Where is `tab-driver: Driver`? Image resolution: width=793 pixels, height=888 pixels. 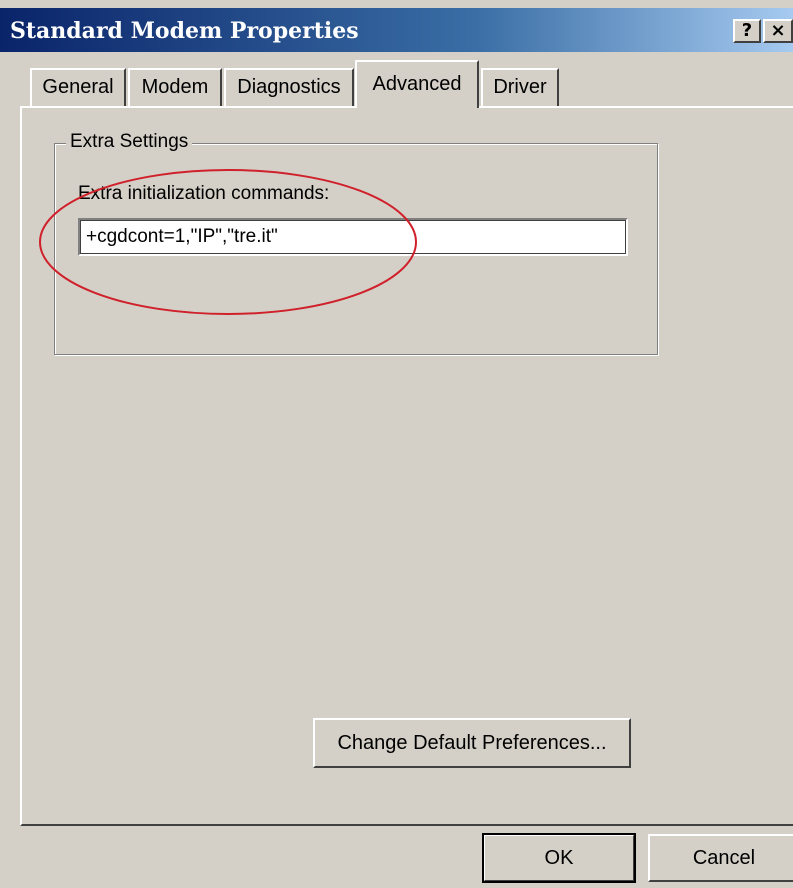 tab-driver: Driver is located at coordinates (520, 87).